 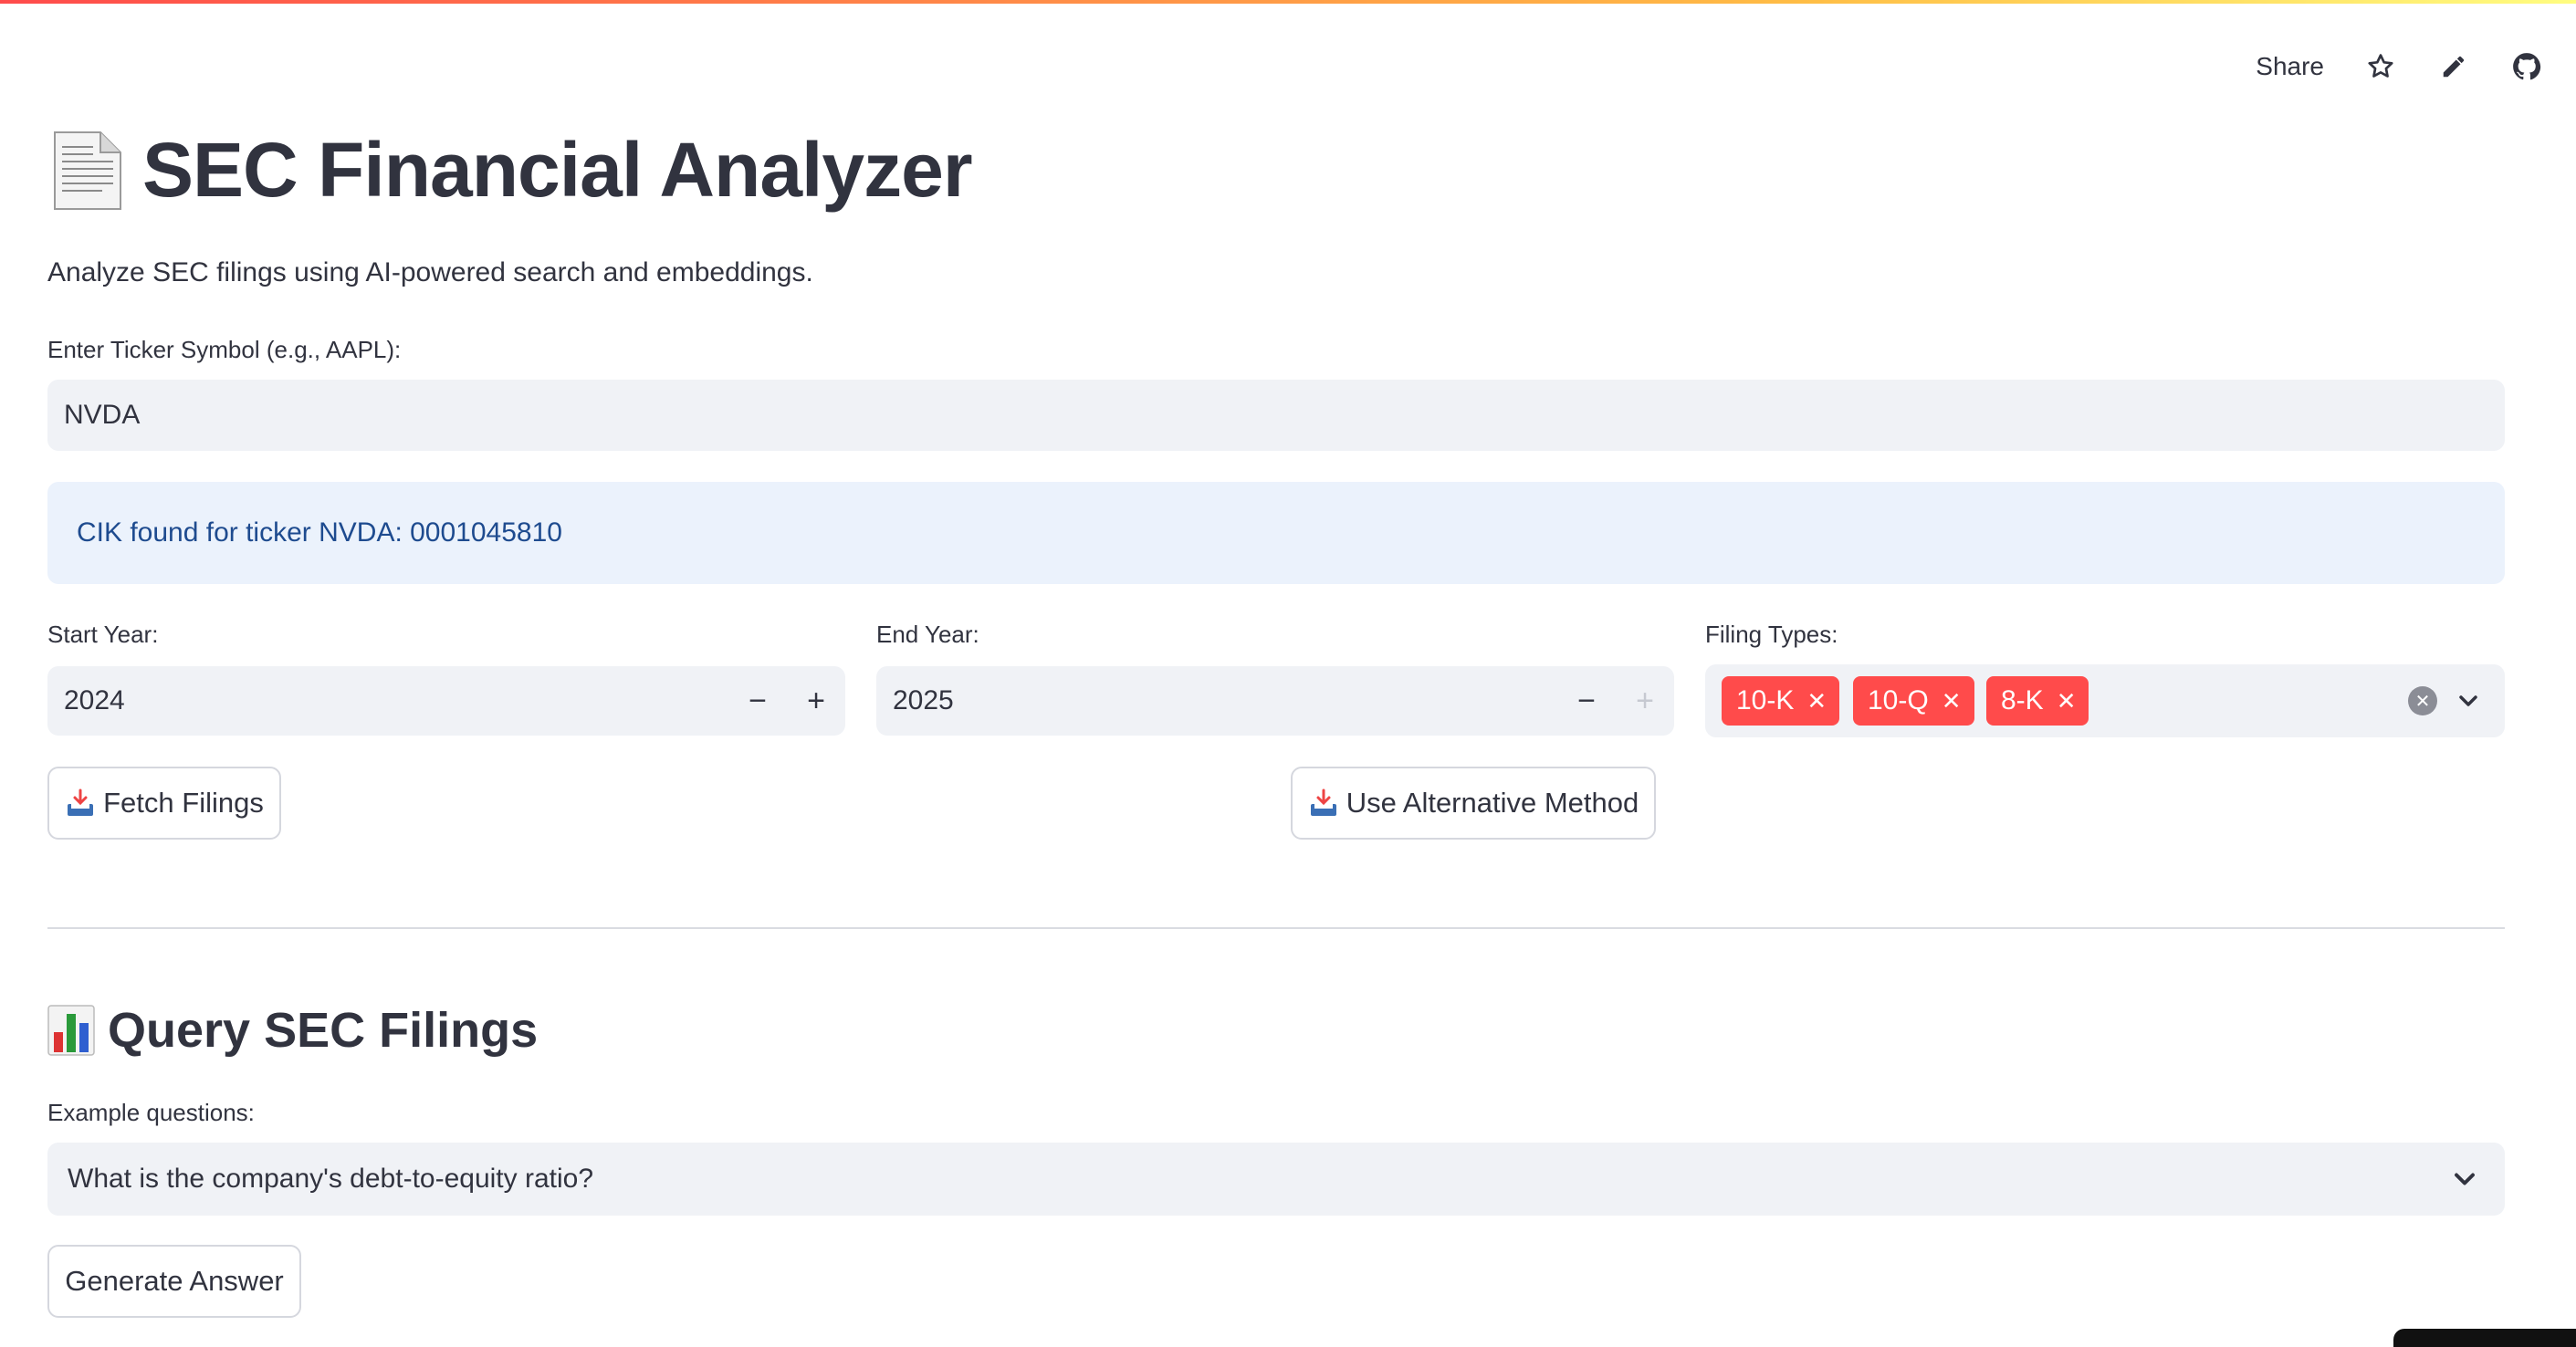 I want to click on app-top-decoration-bar, so click(x=1288, y=2).